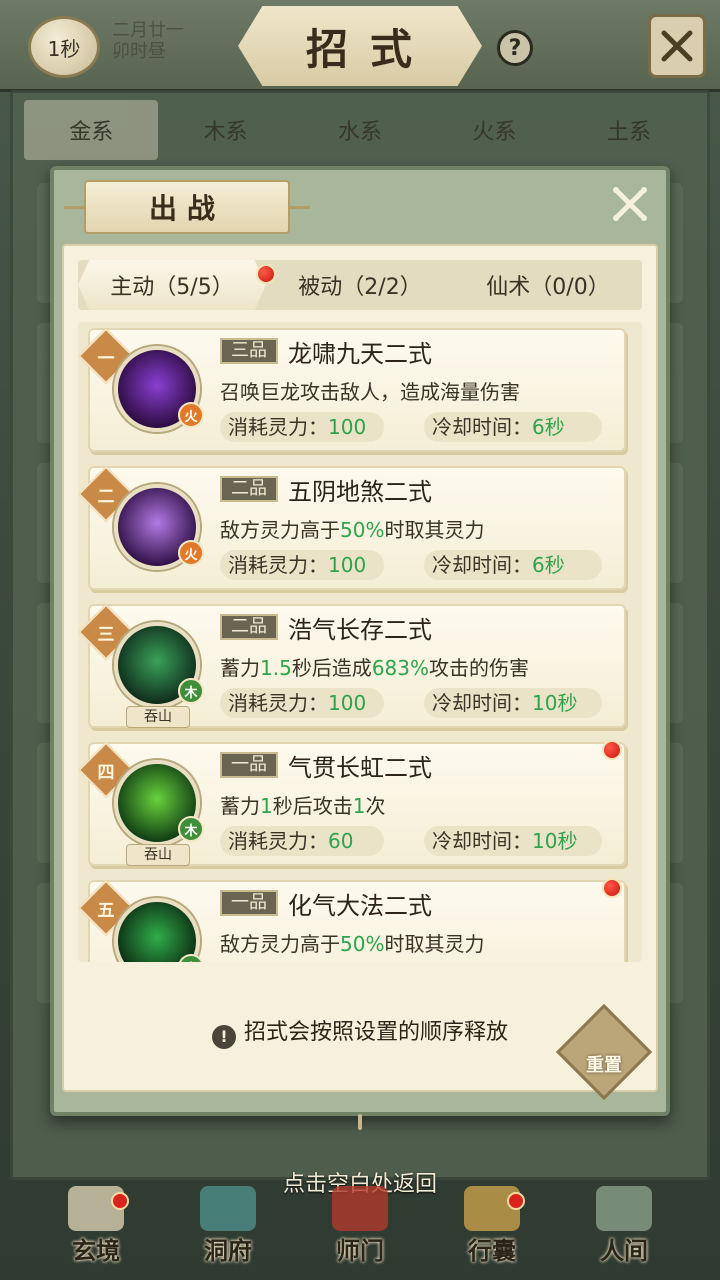  What do you see at coordinates (375, 806) in the screenshot?
I see `desc-segment: 次` at bounding box center [375, 806].